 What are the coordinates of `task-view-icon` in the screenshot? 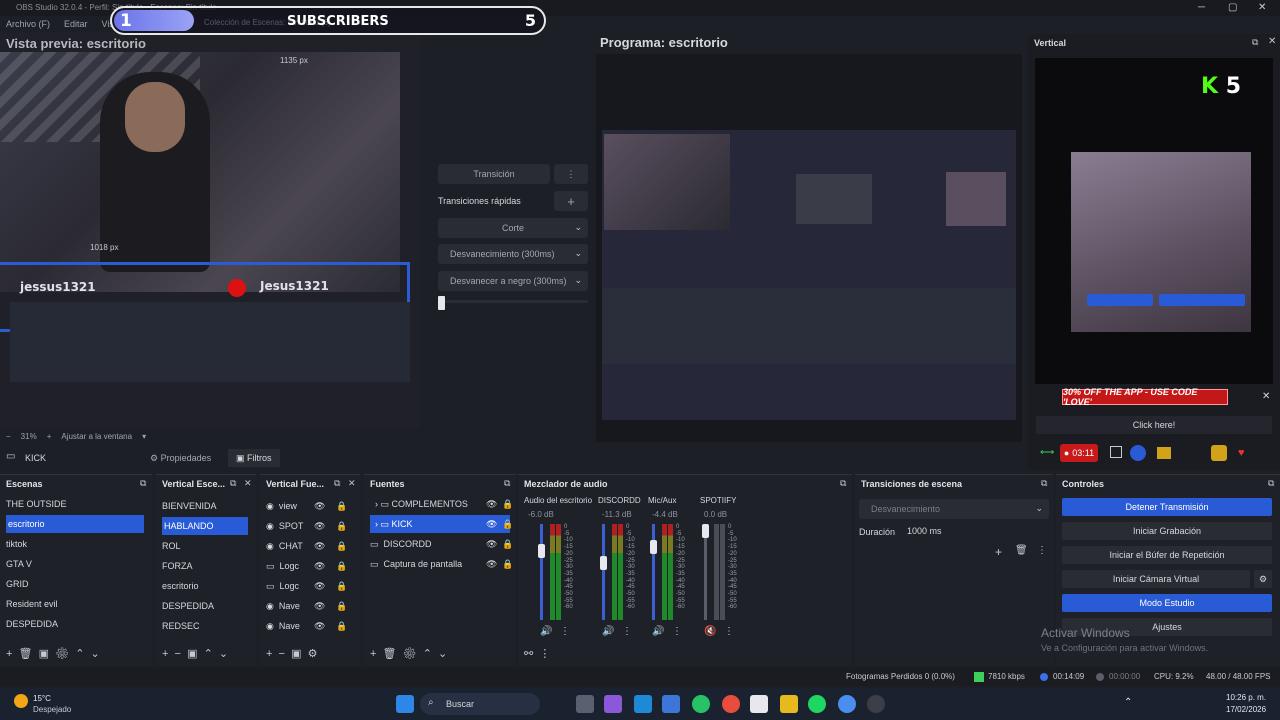 It's located at (585, 704).